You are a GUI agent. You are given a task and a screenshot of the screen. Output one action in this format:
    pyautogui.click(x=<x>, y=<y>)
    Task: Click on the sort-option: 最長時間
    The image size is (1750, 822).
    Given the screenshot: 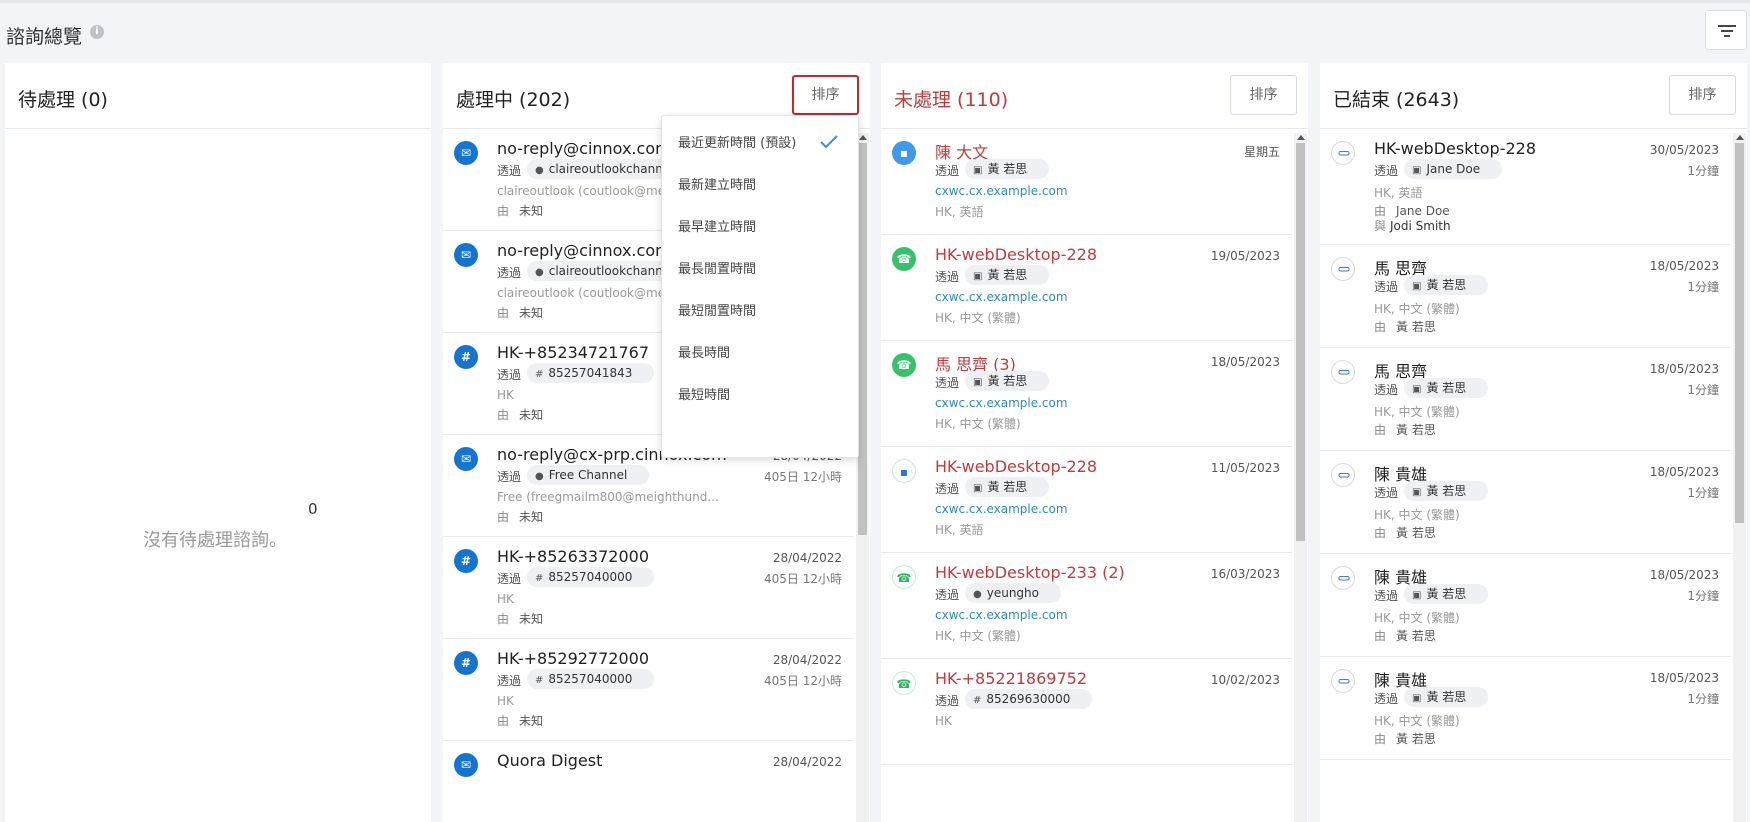 What is the action you would take?
    pyautogui.click(x=704, y=351)
    